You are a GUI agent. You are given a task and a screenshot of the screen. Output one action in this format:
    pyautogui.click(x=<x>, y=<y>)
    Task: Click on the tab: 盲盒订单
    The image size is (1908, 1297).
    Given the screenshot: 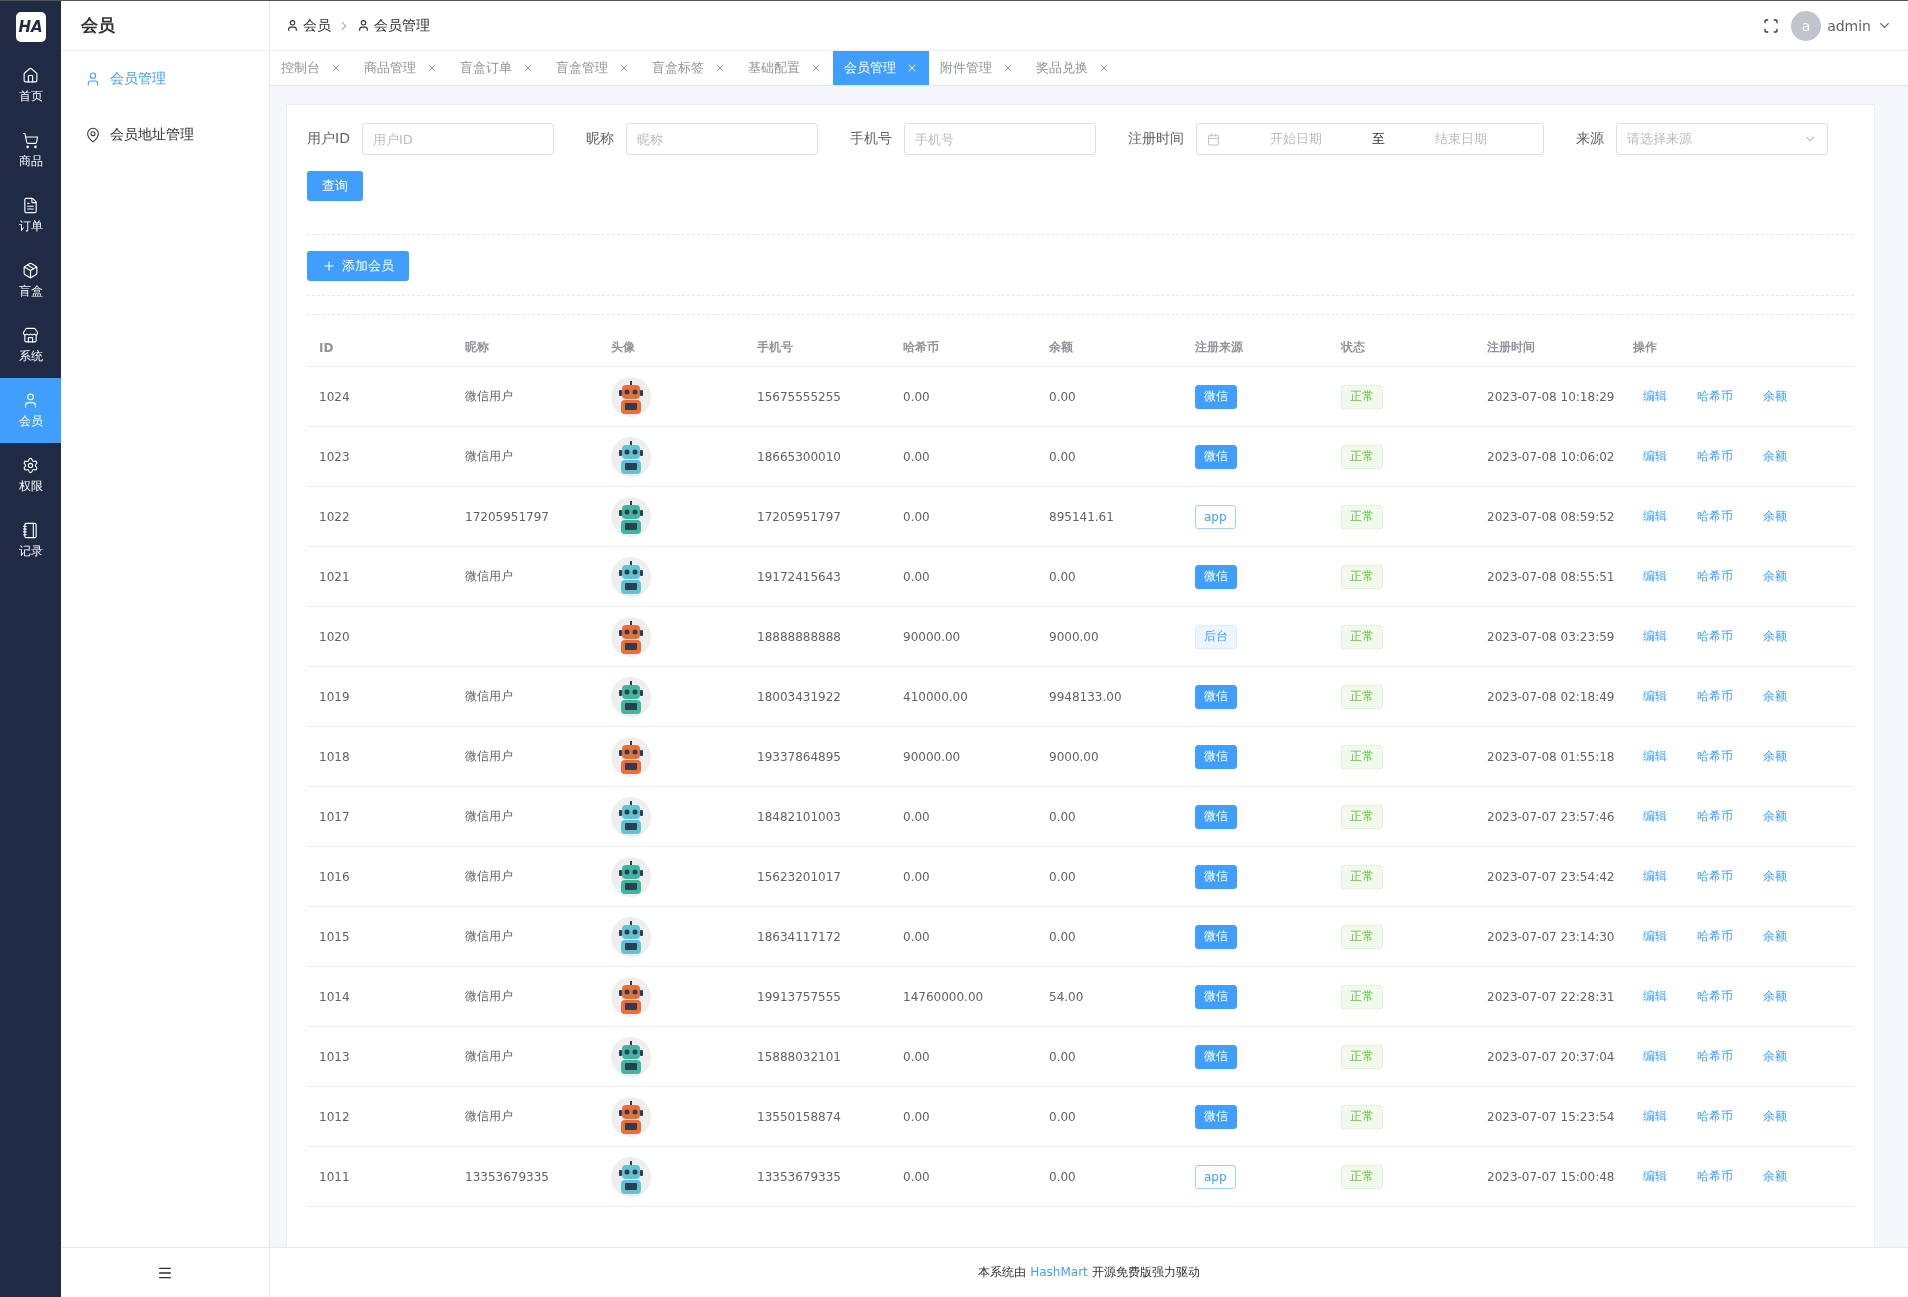 What is the action you would take?
    pyautogui.click(x=497, y=68)
    